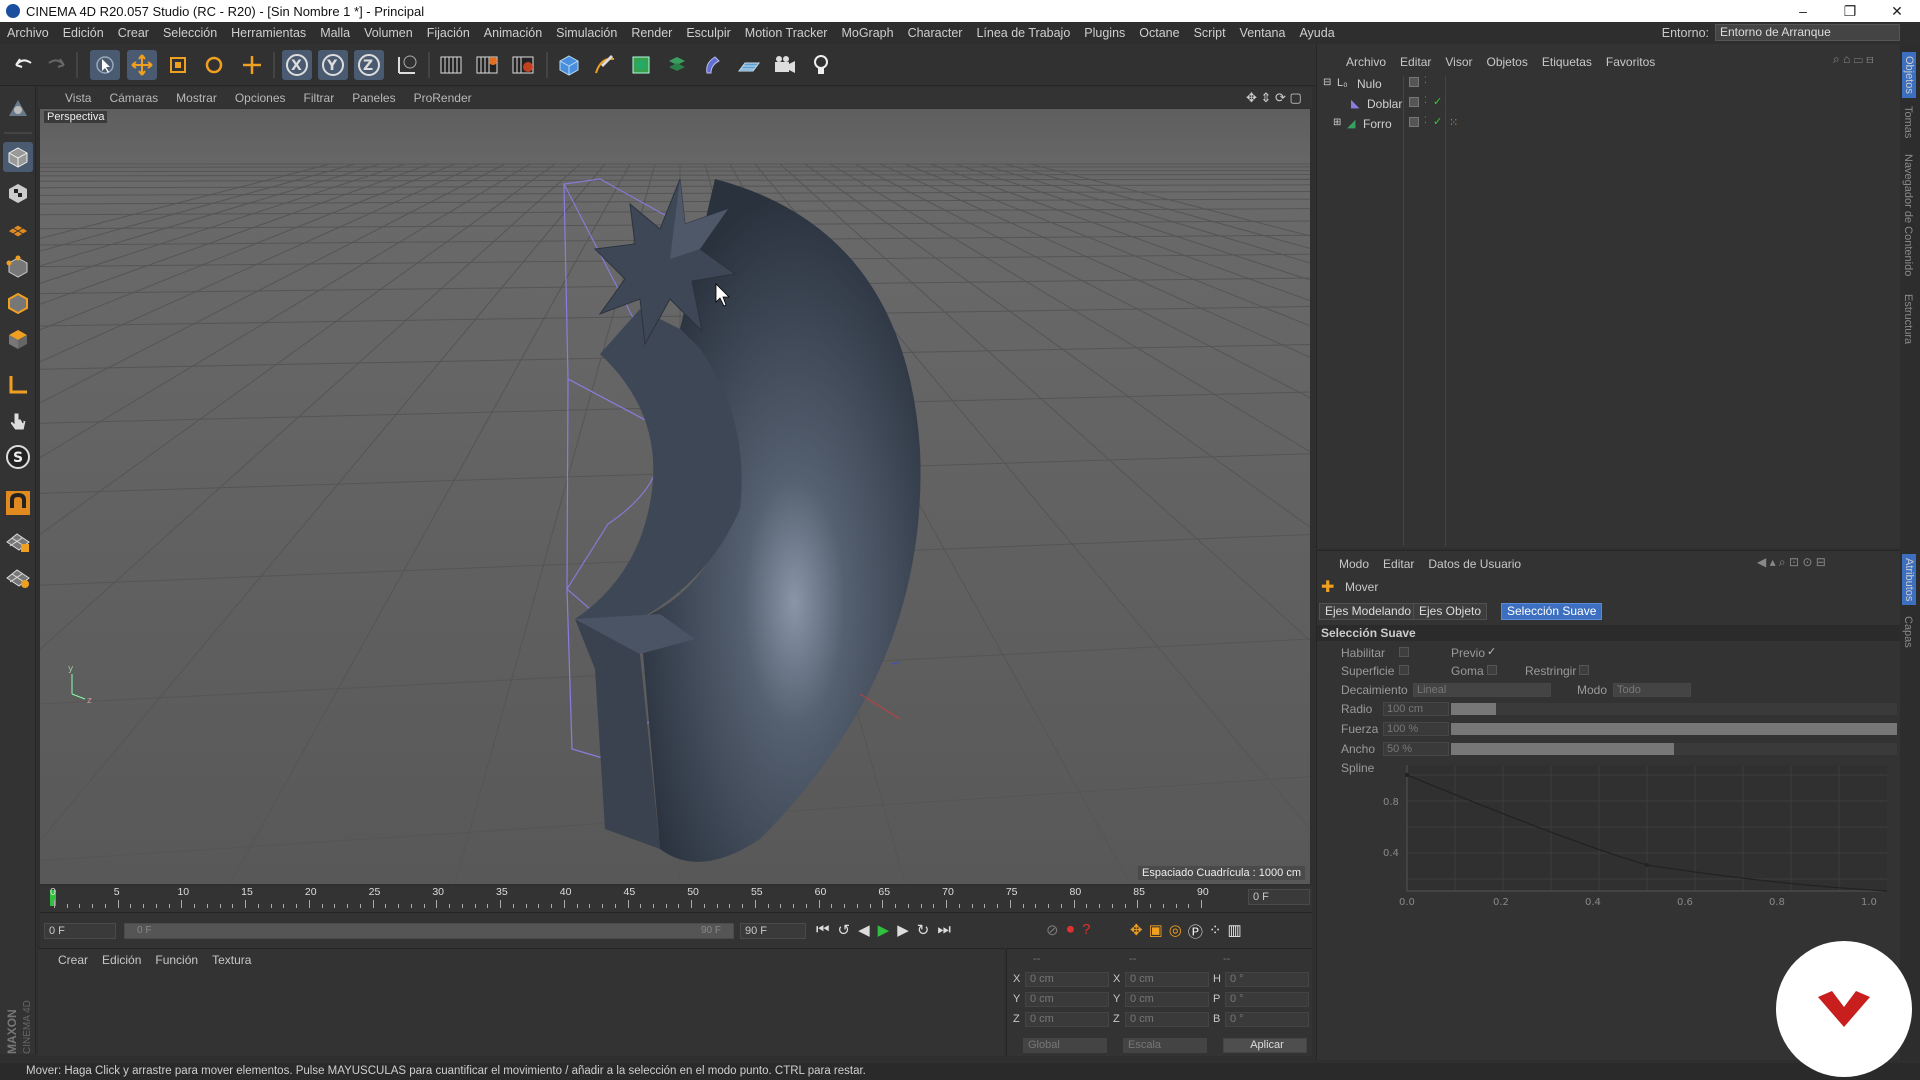 Image resolution: width=1920 pixels, height=1080 pixels. I want to click on tab-estructura: Estructura, so click(1908, 319).